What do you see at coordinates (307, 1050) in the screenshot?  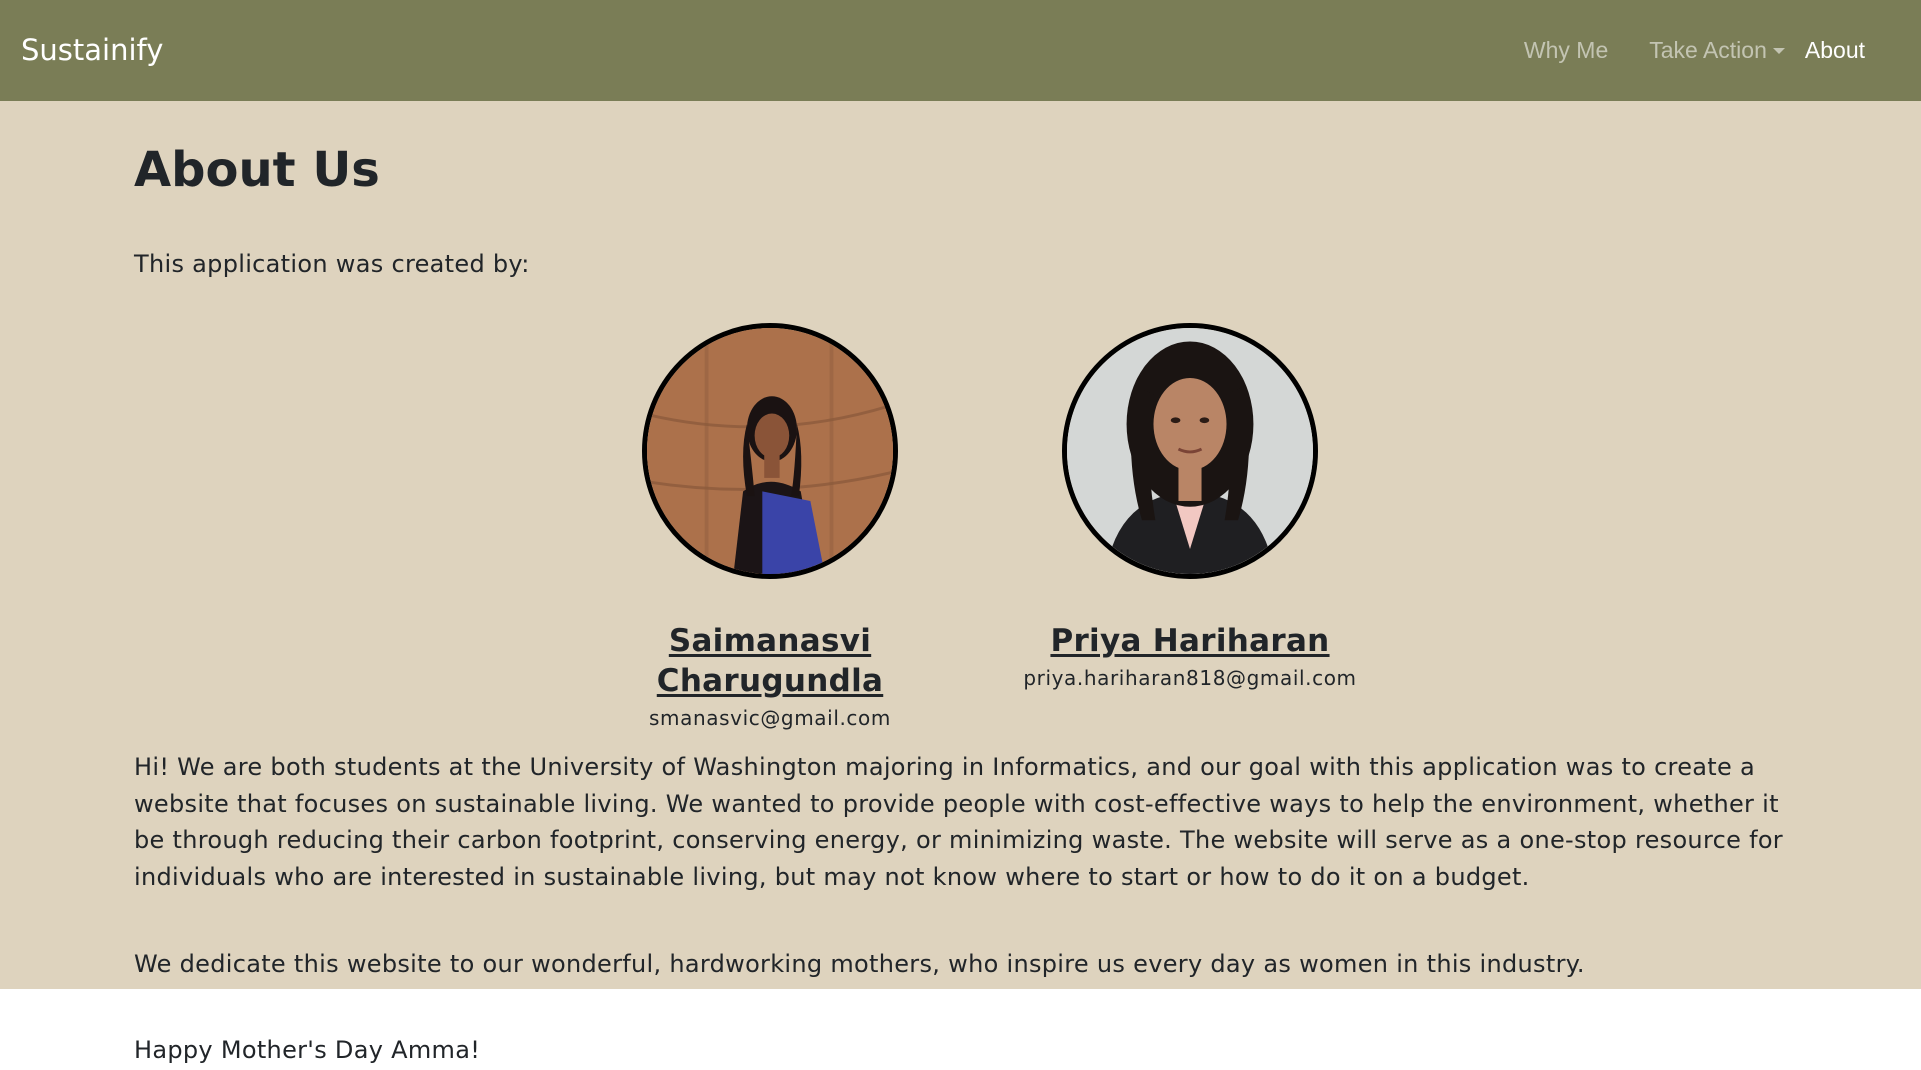 I see `closing-text: Happy Mother's Day Amma!` at bounding box center [307, 1050].